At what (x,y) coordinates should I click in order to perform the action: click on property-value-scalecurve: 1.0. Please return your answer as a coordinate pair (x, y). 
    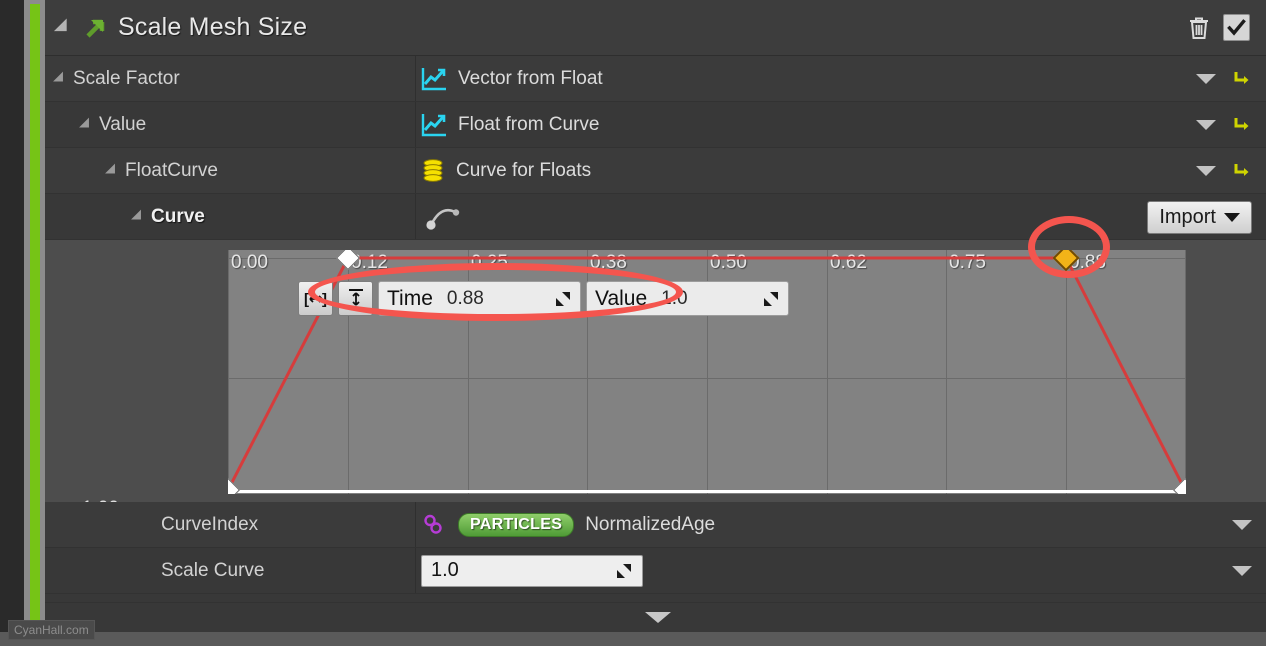
    Looking at the image, I should click on (840, 570).